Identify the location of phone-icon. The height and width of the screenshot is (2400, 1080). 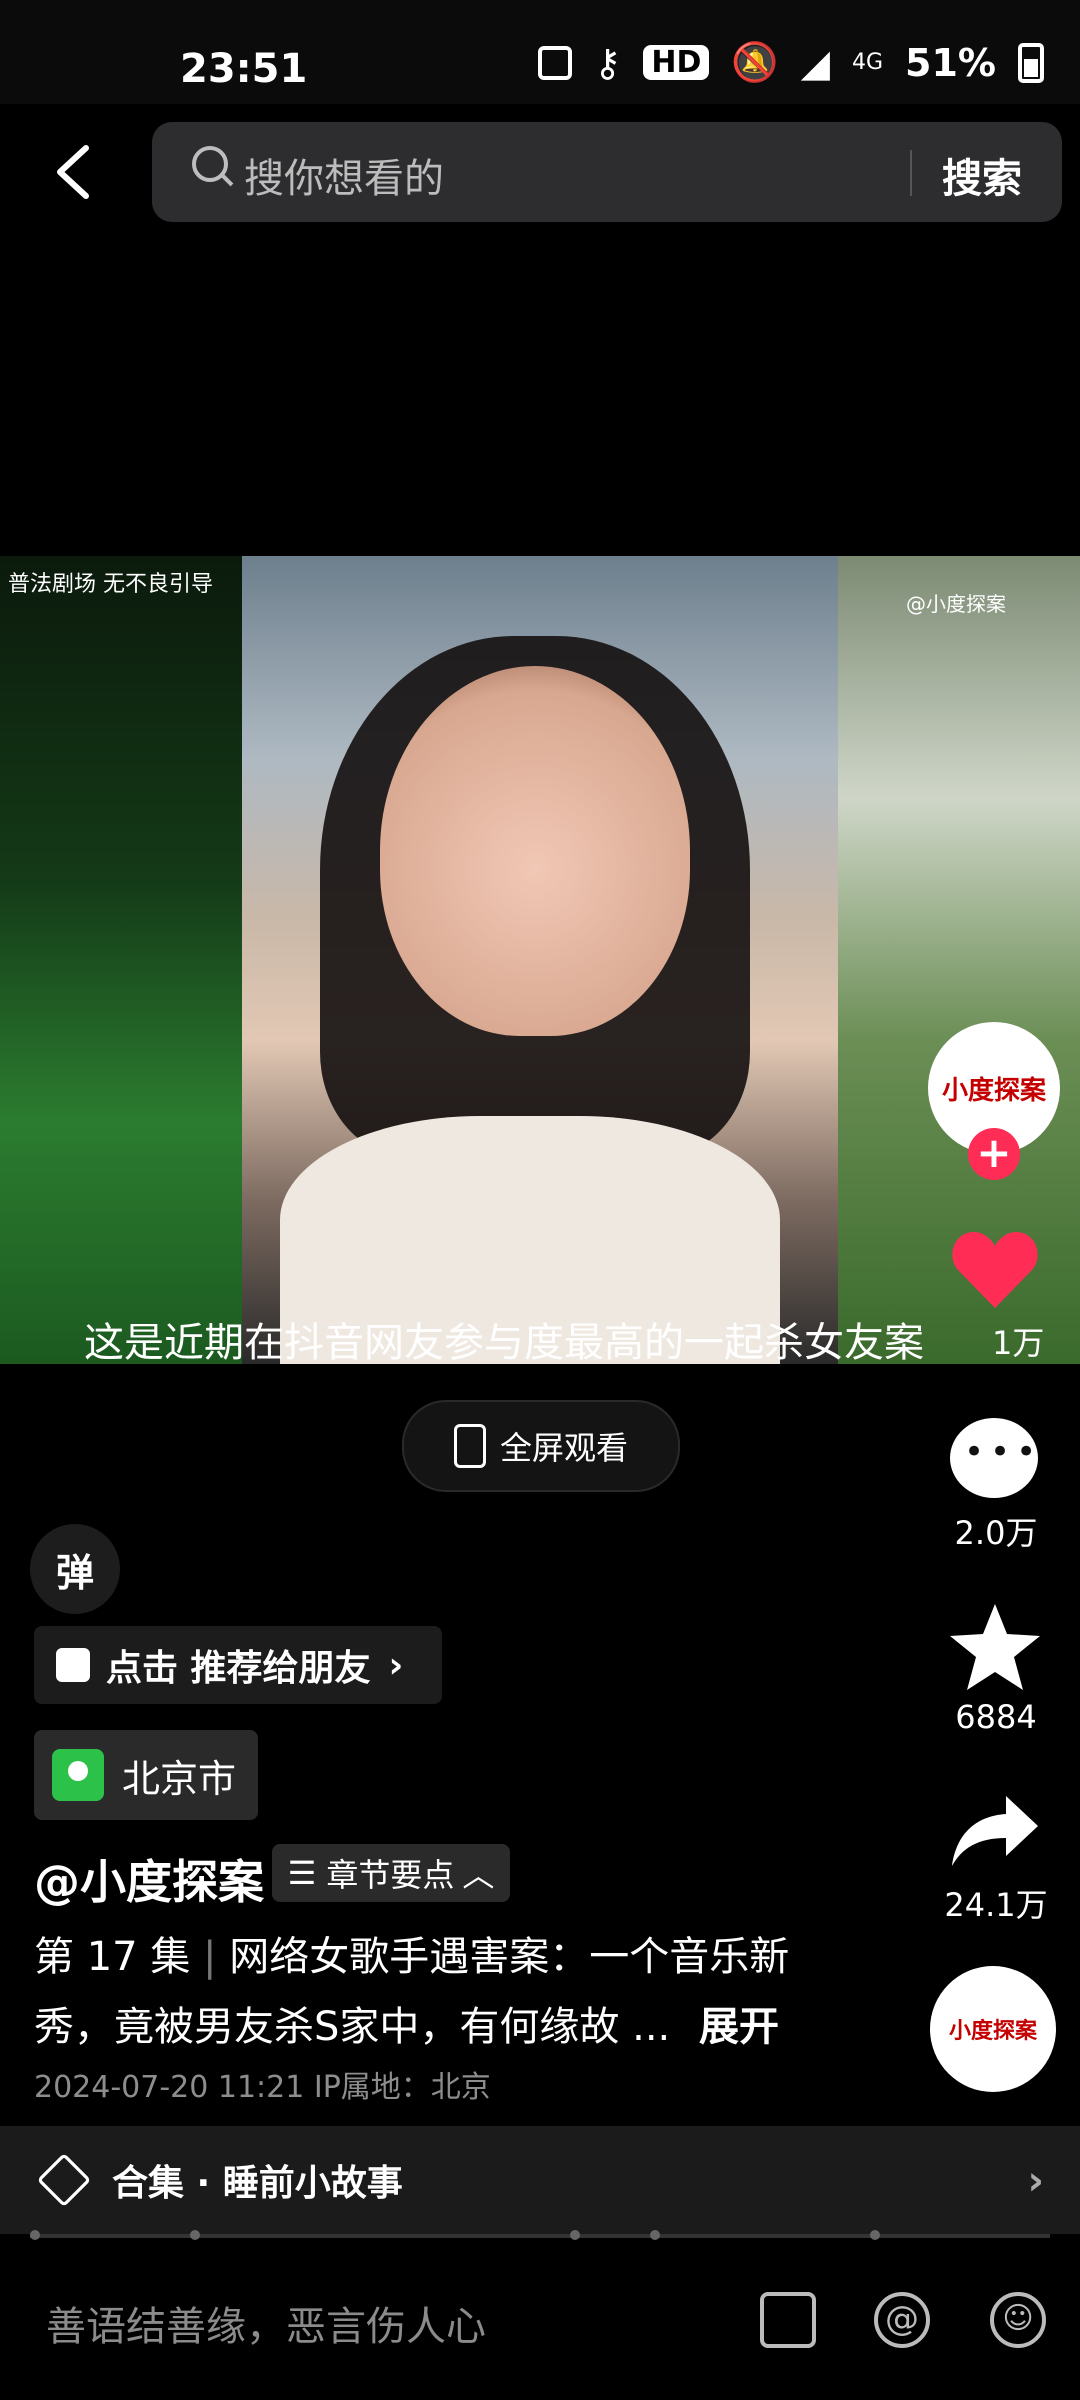
(554, 62).